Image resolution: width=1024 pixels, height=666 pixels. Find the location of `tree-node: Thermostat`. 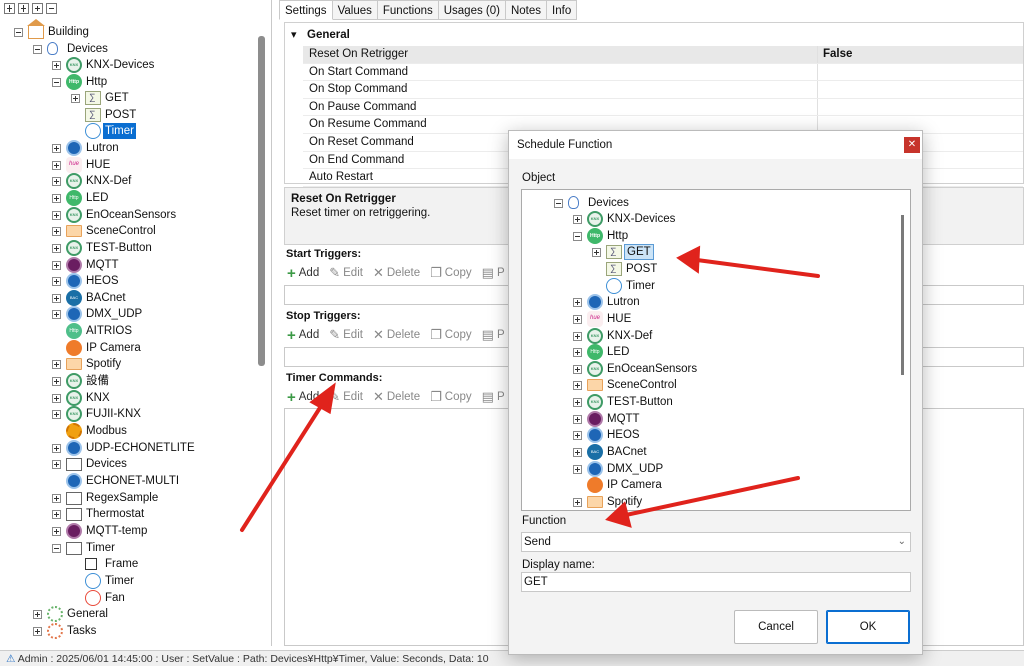

tree-node: Thermostat is located at coordinates (129, 514).